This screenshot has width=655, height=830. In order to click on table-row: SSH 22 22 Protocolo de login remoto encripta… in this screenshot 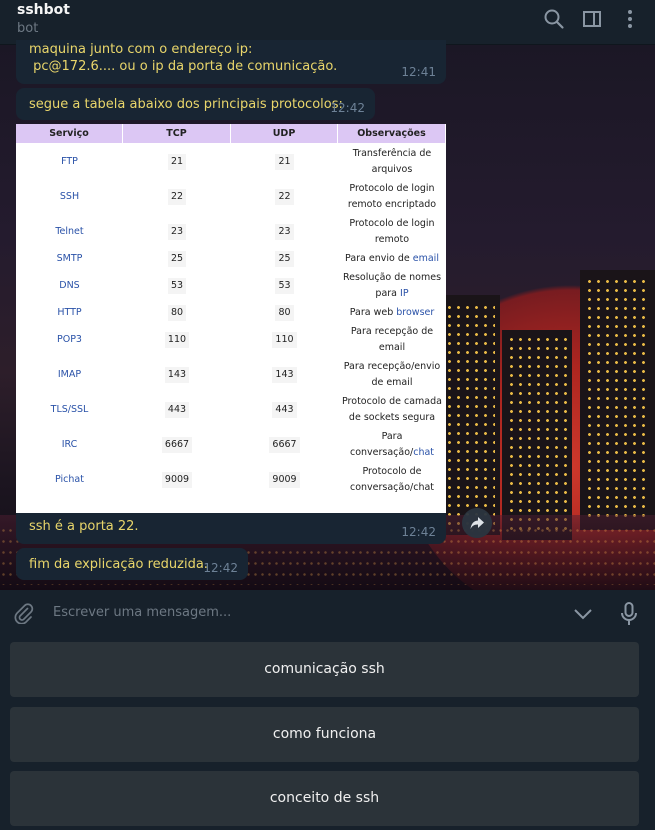, I will do `click(231, 196)`.